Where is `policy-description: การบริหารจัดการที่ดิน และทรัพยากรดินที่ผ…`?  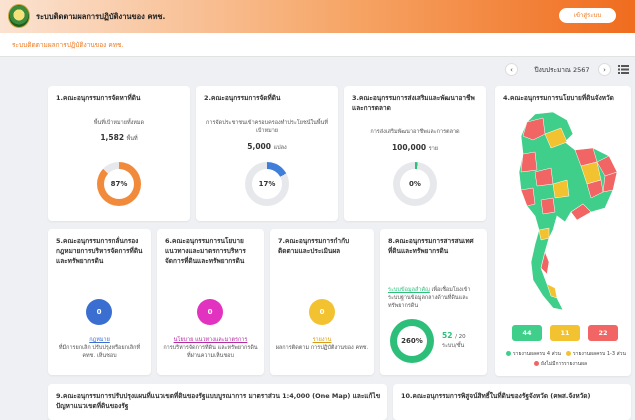 policy-description: การบริหารจัดการที่ดิน และทรัพยากรดินที่ผ… is located at coordinates (210, 352).